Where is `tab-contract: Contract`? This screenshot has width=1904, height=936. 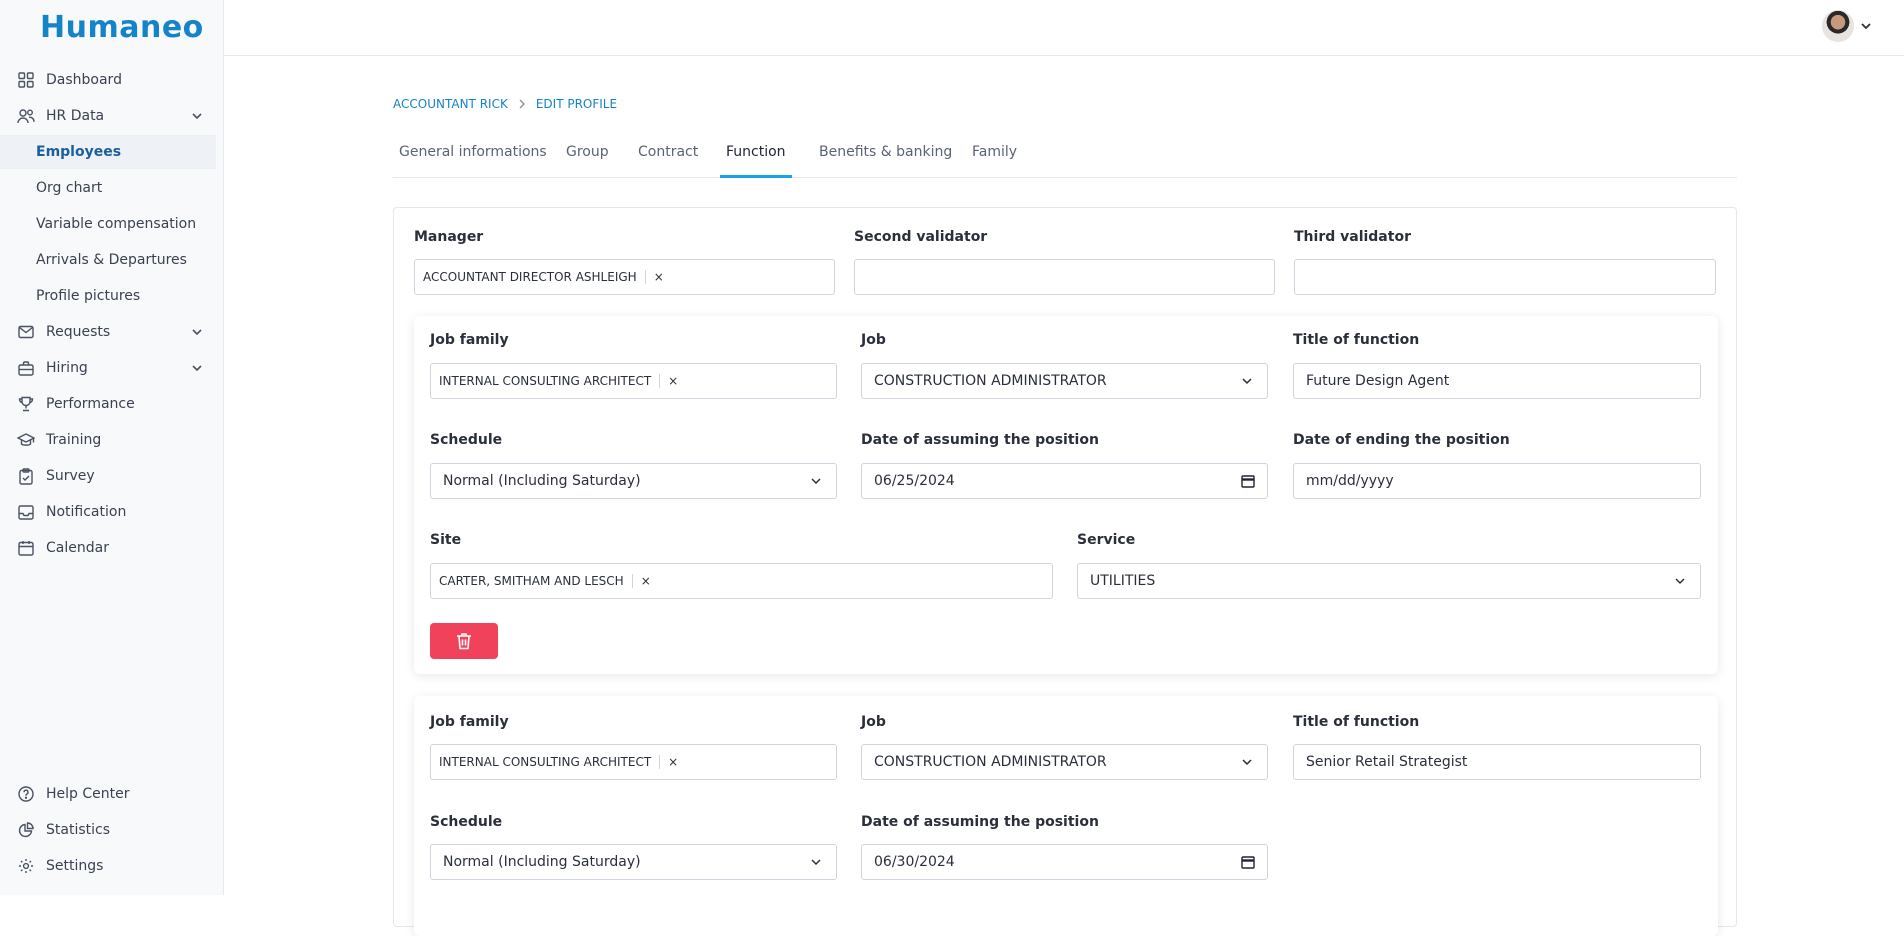 tab-contract: Contract is located at coordinates (668, 157).